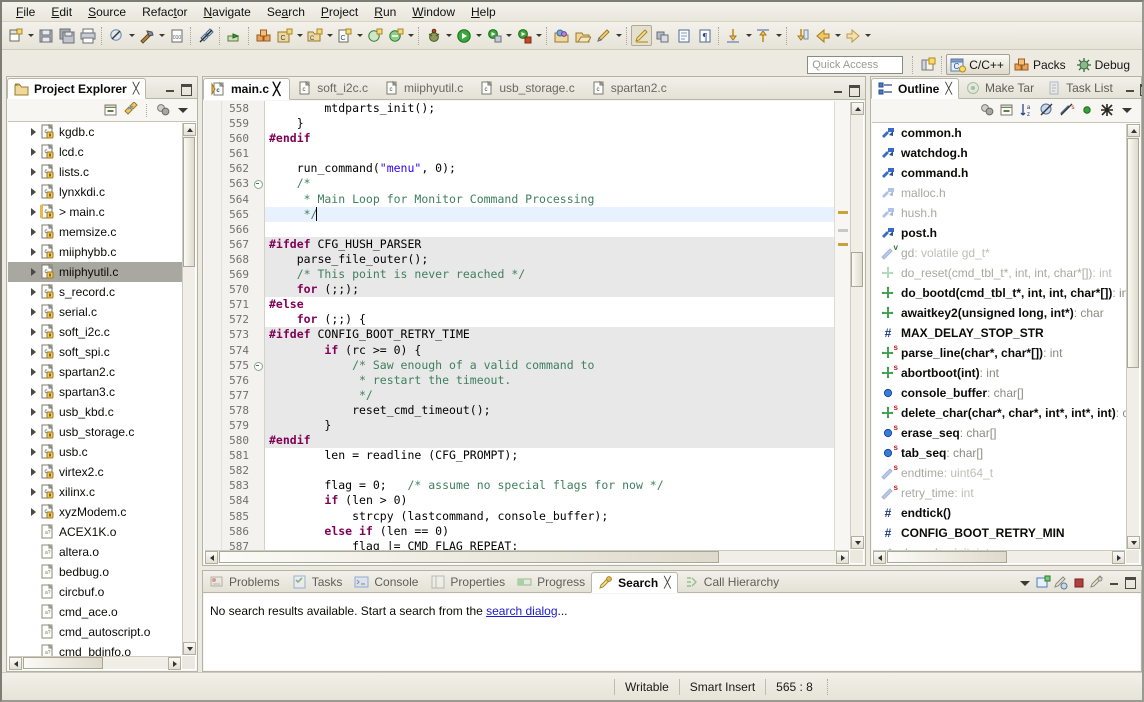 The height and width of the screenshot is (702, 1144). I want to click on editor-tab-soft-i2c-c: c soft_i2c.c, so click(333, 88).